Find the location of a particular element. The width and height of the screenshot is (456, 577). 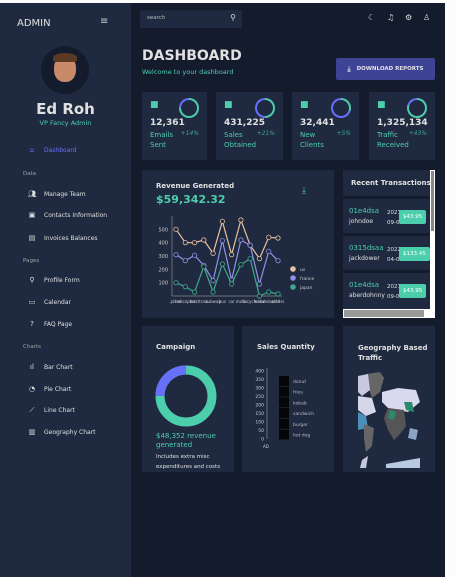

transaction-cost: $43.95 is located at coordinates (413, 291).